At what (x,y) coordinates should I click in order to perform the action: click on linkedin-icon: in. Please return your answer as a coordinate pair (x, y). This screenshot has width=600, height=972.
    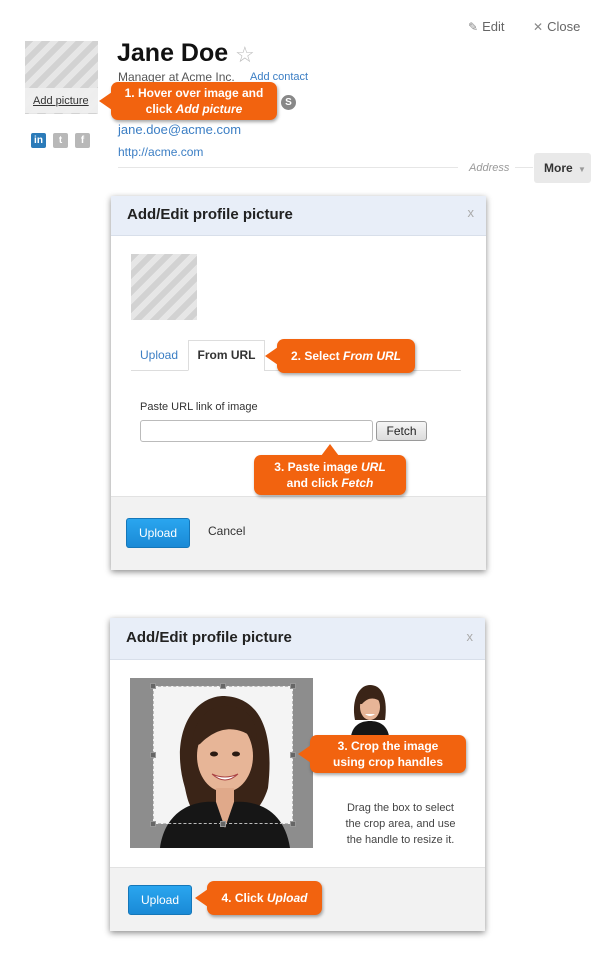
    Looking at the image, I should click on (38, 140).